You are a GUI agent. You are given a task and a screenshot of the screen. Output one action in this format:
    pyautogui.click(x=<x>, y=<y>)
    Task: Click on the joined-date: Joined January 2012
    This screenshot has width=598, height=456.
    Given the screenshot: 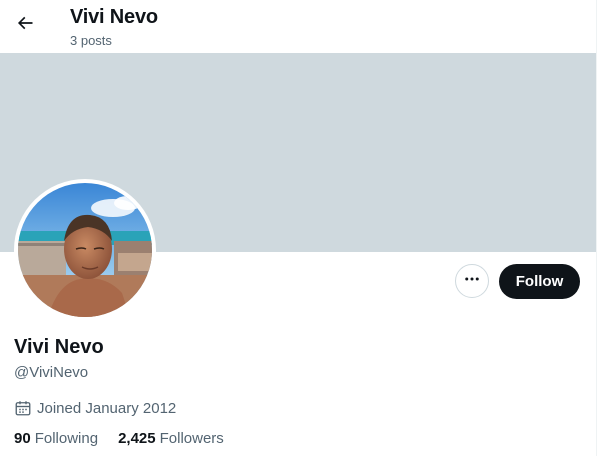 What is the action you would take?
    pyautogui.click(x=95, y=408)
    